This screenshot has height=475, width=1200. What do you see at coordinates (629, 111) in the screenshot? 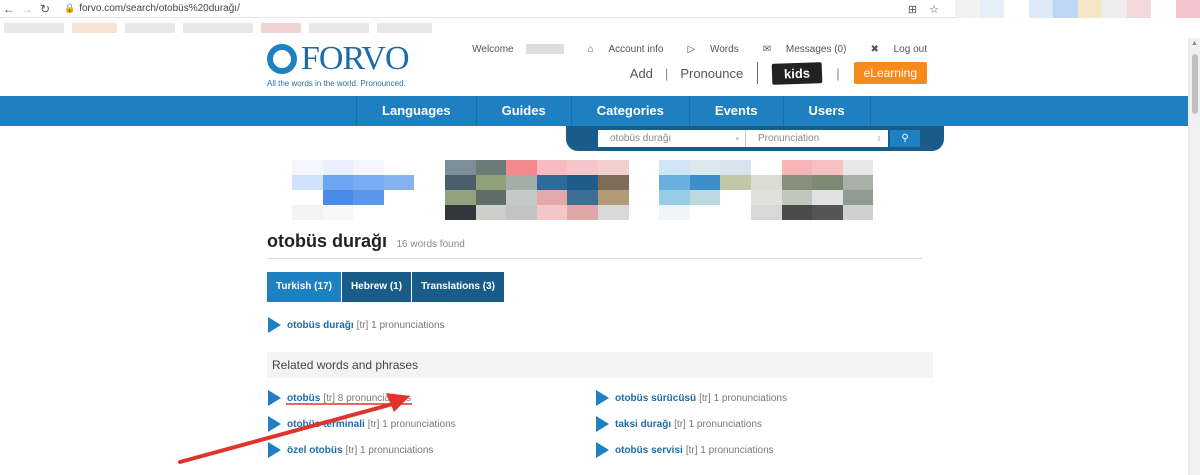
I see `nav-categories: Categories` at bounding box center [629, 111].